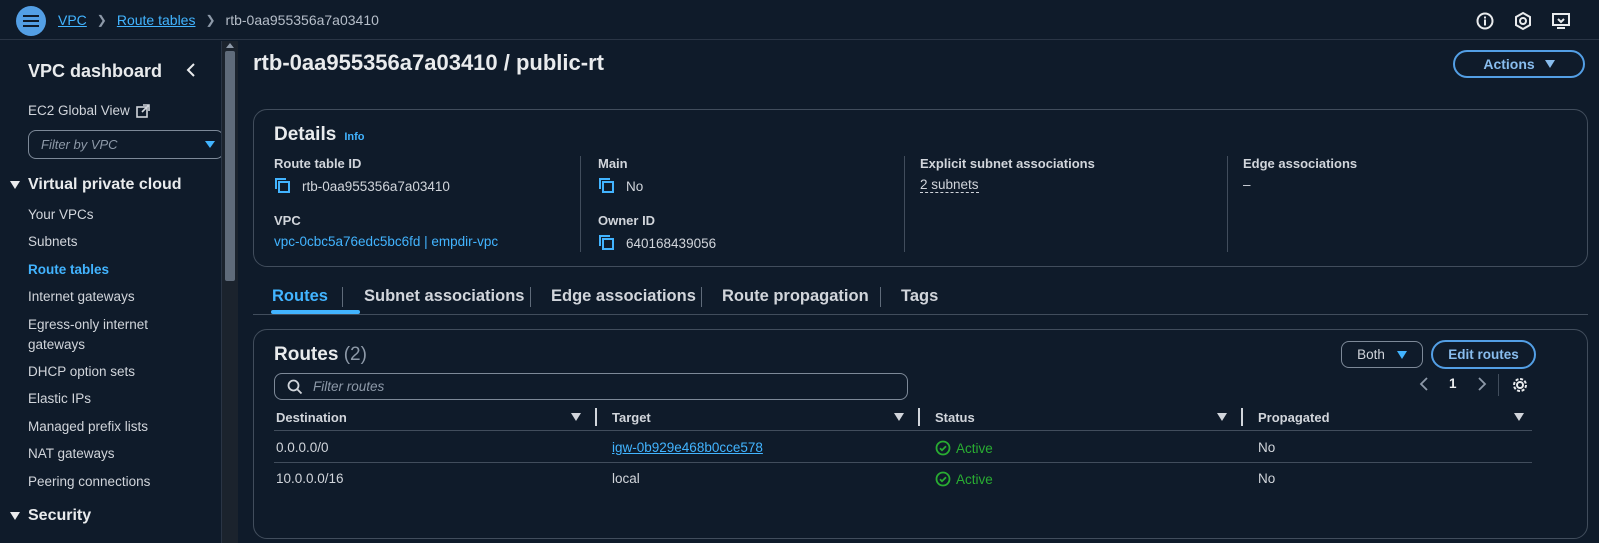  I want to click on filter-by-vpc-select: Filter by VPC, so click(124, 144).